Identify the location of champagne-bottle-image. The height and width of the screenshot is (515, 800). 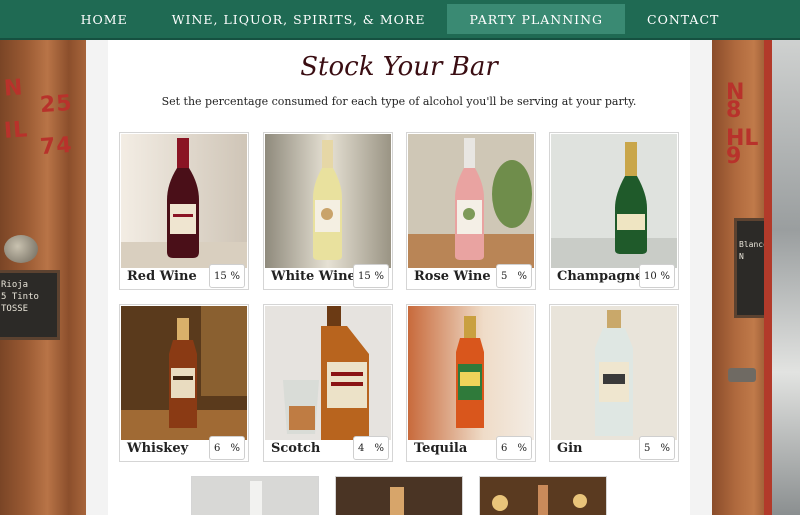
(614, 201).